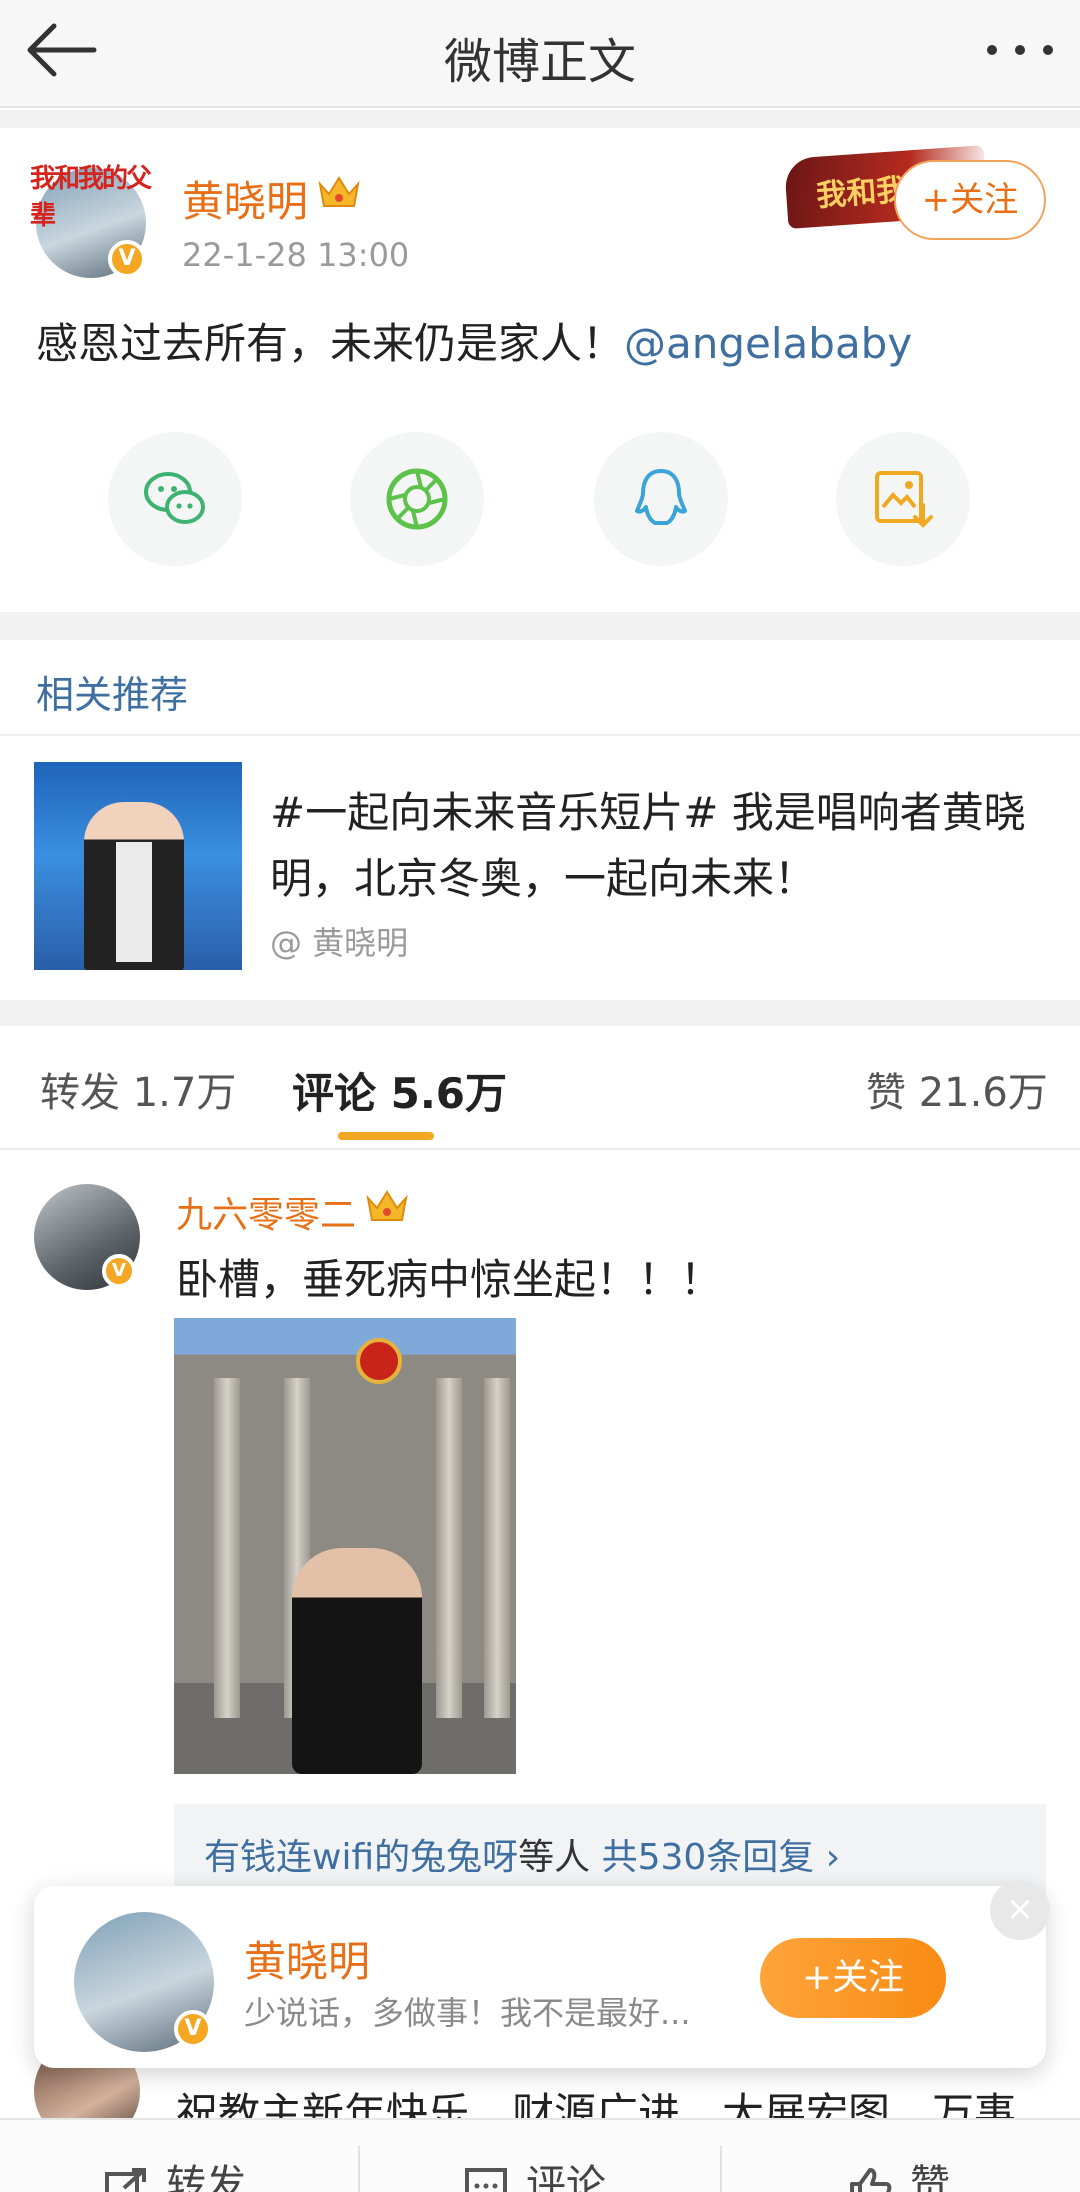 The width and height of the screenshot is (1080, 2192). Describe the element at coordinates (138, 1089) in the screenshot. I see `tab-repost: 转发 1.7万` at that location.